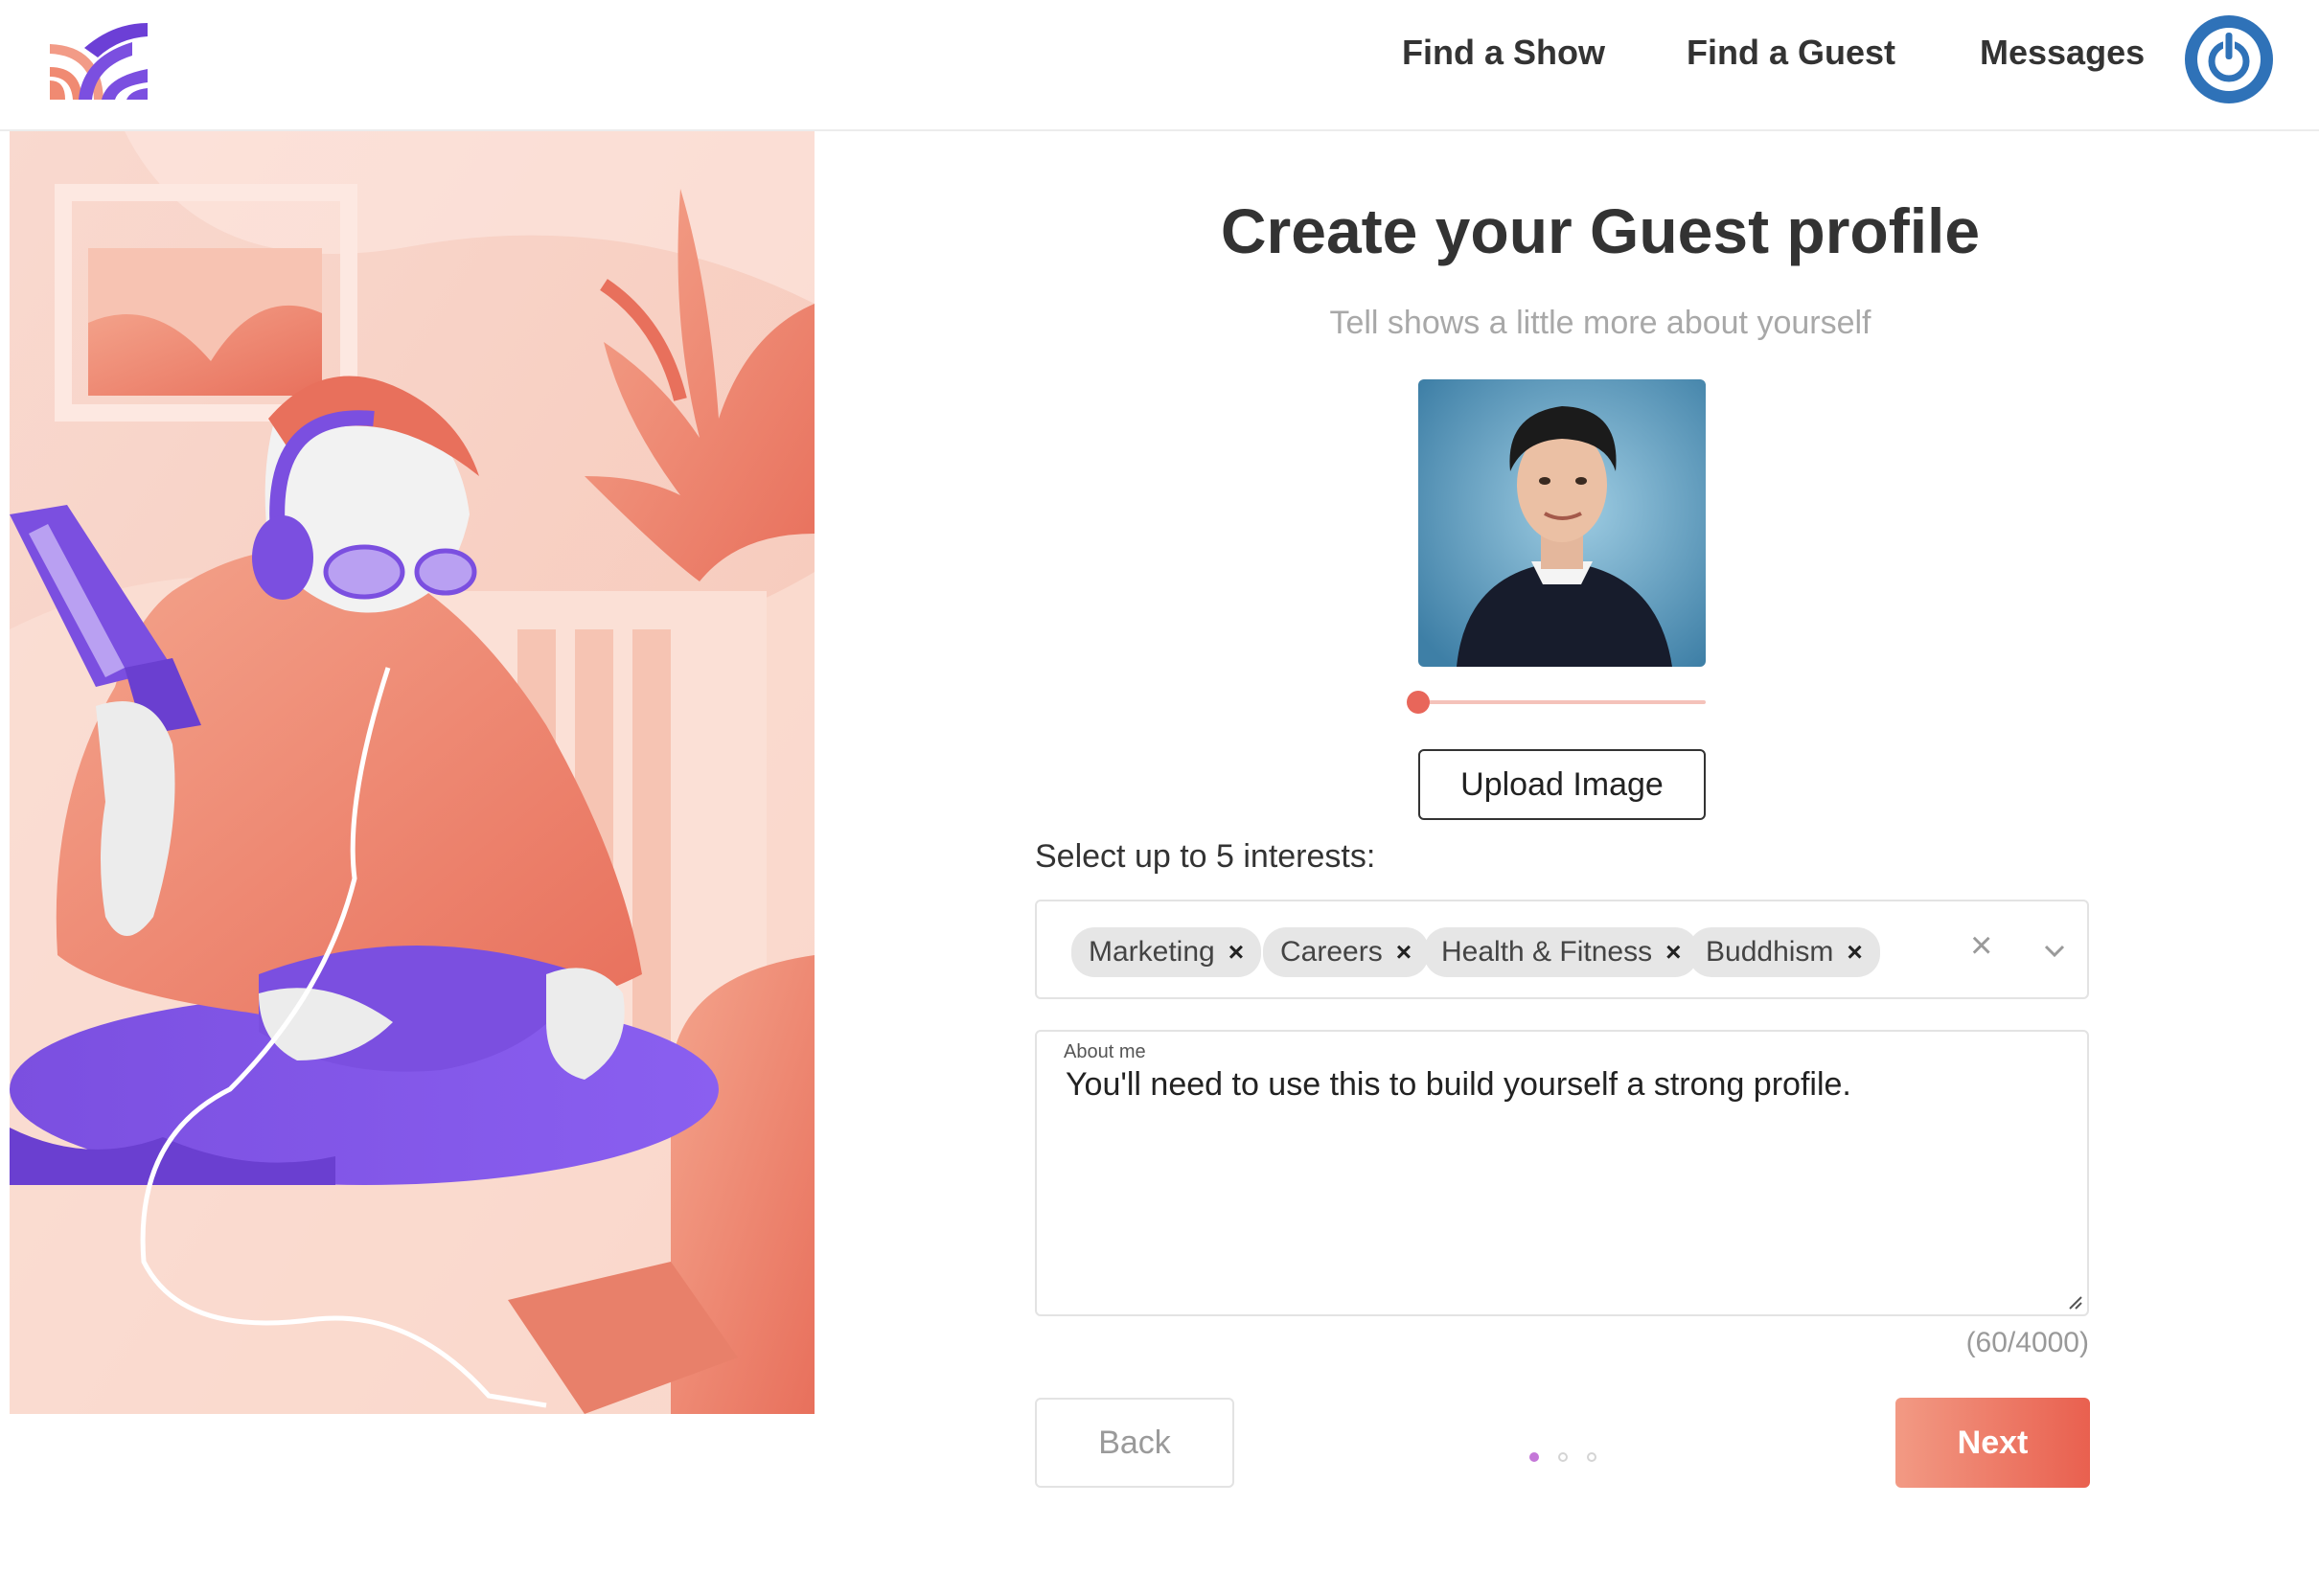 The height and width of the screenshot is (1596, 2319). What do you see at coordinates (1600, 323) in the screenshot?
I see `page-subtitle: Tell shows a little more about yourself` at bounding box center [1600, 323].